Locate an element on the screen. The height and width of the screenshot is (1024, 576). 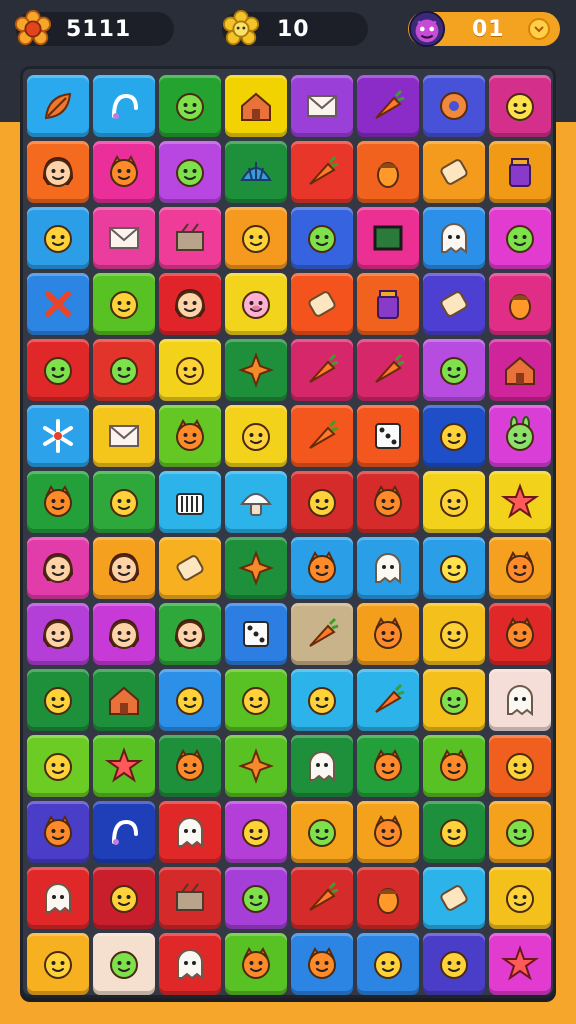
level-indicator: 01 is located at coordinates (484, 29).